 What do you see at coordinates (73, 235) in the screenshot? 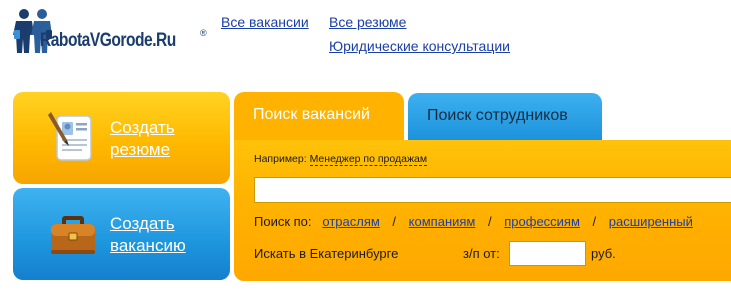
I see `briefcase-icon` at bounding box center [73, 235].